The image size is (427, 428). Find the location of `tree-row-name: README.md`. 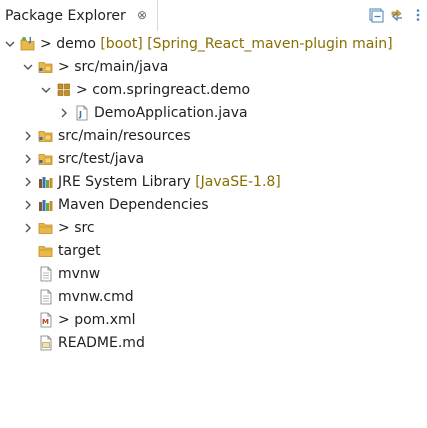

tree-row-name: README.md is located at coordinates (101, 343).